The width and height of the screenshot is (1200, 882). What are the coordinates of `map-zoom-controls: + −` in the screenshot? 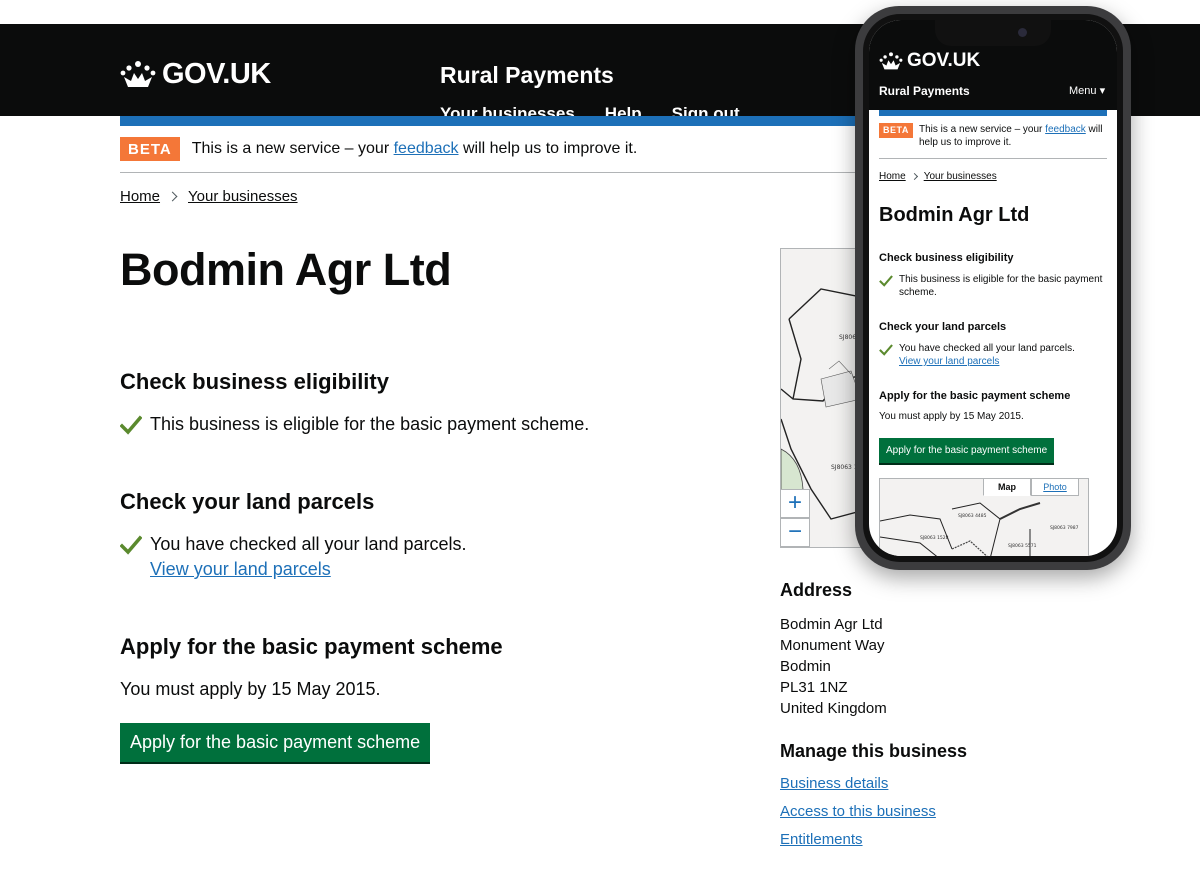 It's located at (795, 518).